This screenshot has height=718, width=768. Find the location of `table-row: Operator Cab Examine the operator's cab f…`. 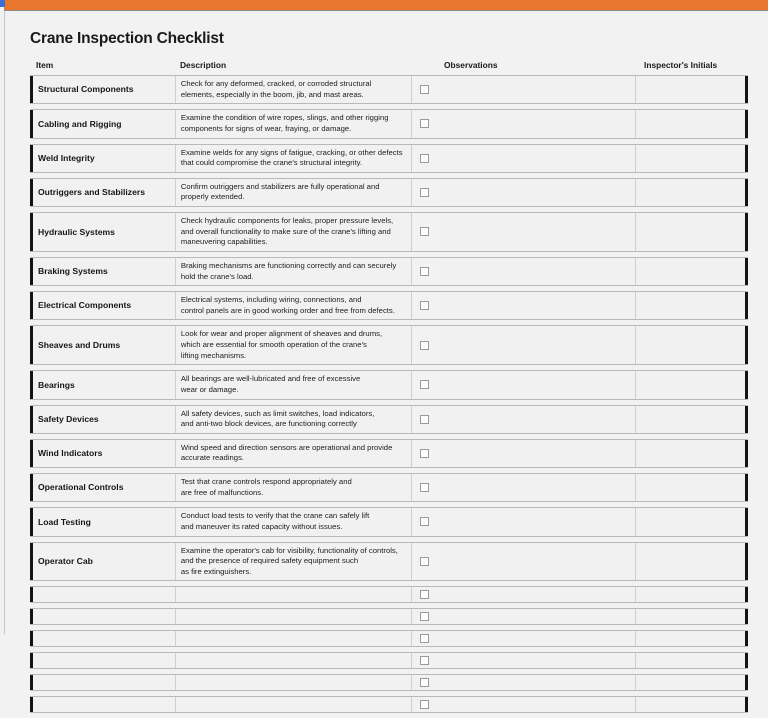

table-row: Operator Cab Examine the operator's cab f… is located at coordinates (389, 561).